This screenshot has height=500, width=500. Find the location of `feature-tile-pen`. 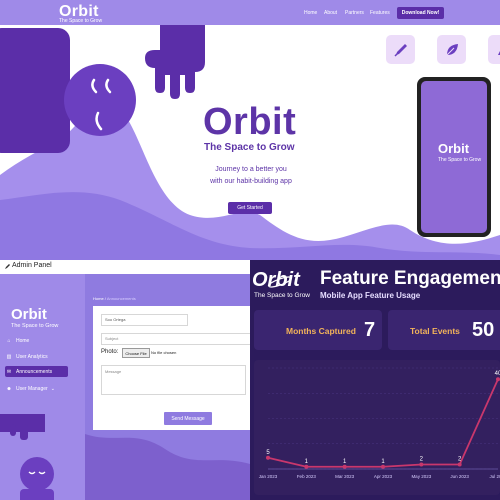

feature-tile-pen is located at coordinates (400, 49).